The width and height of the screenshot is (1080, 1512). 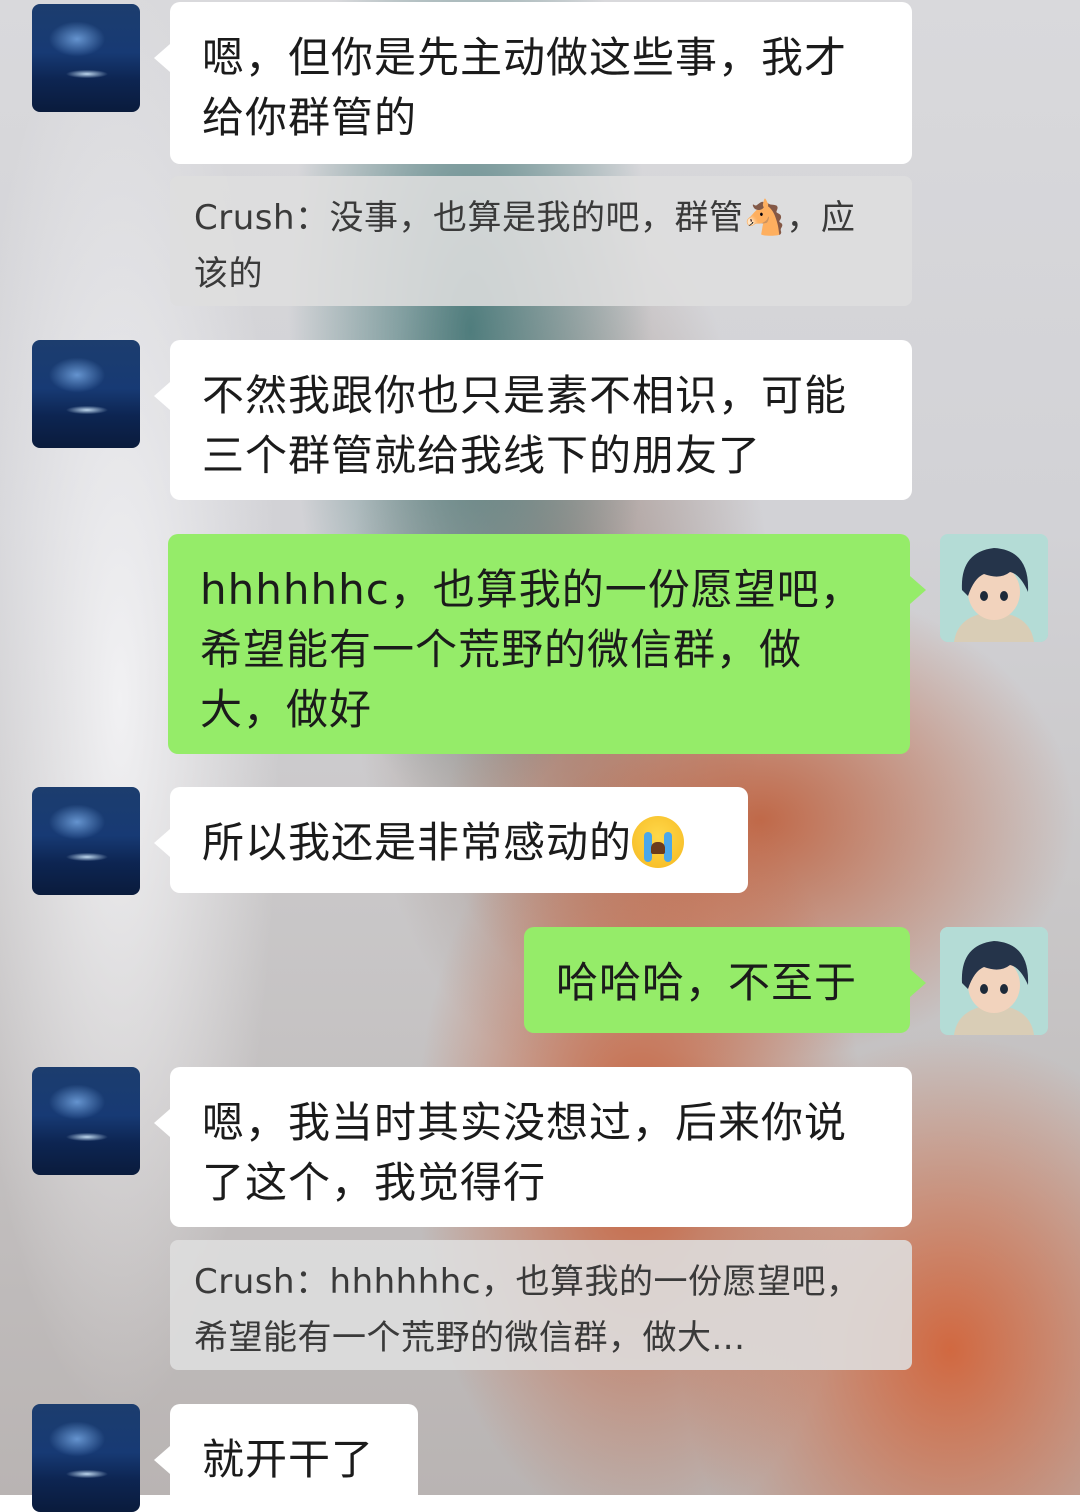 I want to click on message-bubble-incoming: 嗯，但你是先主动做这些事，我才给你群管的, so click(x=533, y=83).